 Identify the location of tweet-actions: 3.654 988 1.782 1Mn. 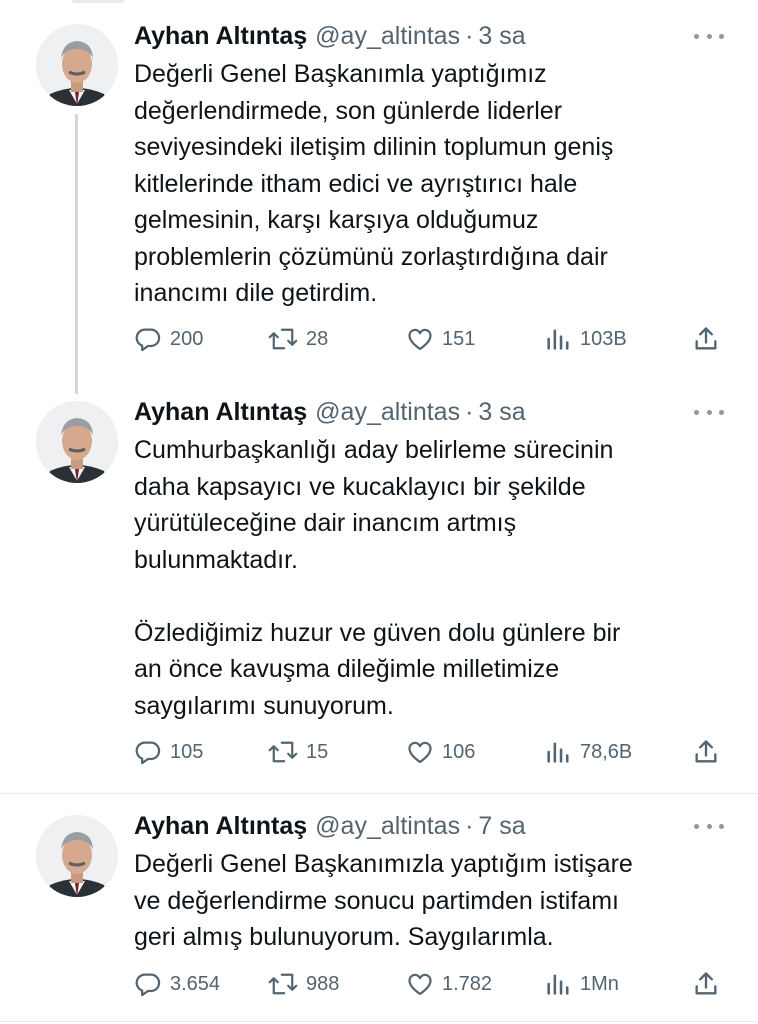
(429, 984).